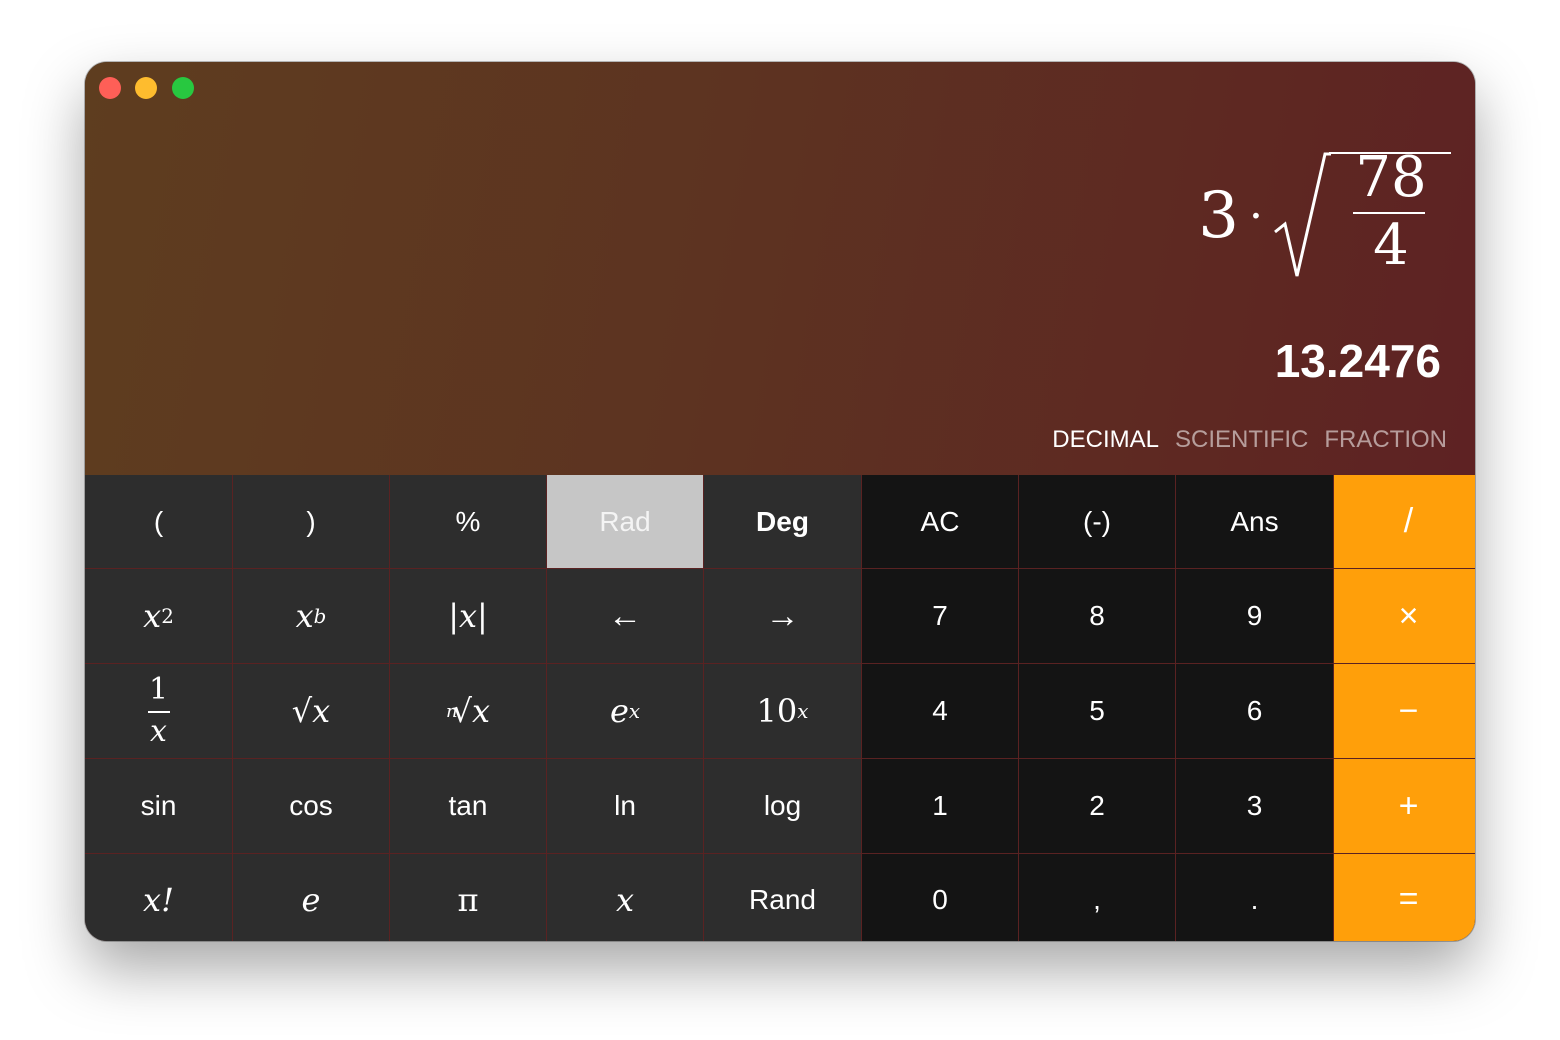 The image size is (1560, 1040). I want to click on variable-x-key: x, so click(625, 897).